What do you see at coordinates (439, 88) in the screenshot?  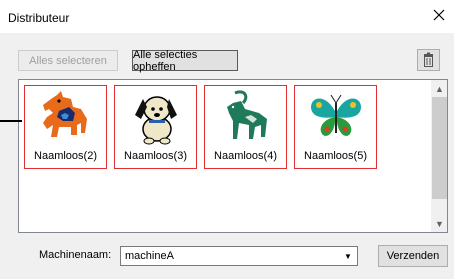 I see `scroll-up-icon: ▲` at bounding box center [439, 88].